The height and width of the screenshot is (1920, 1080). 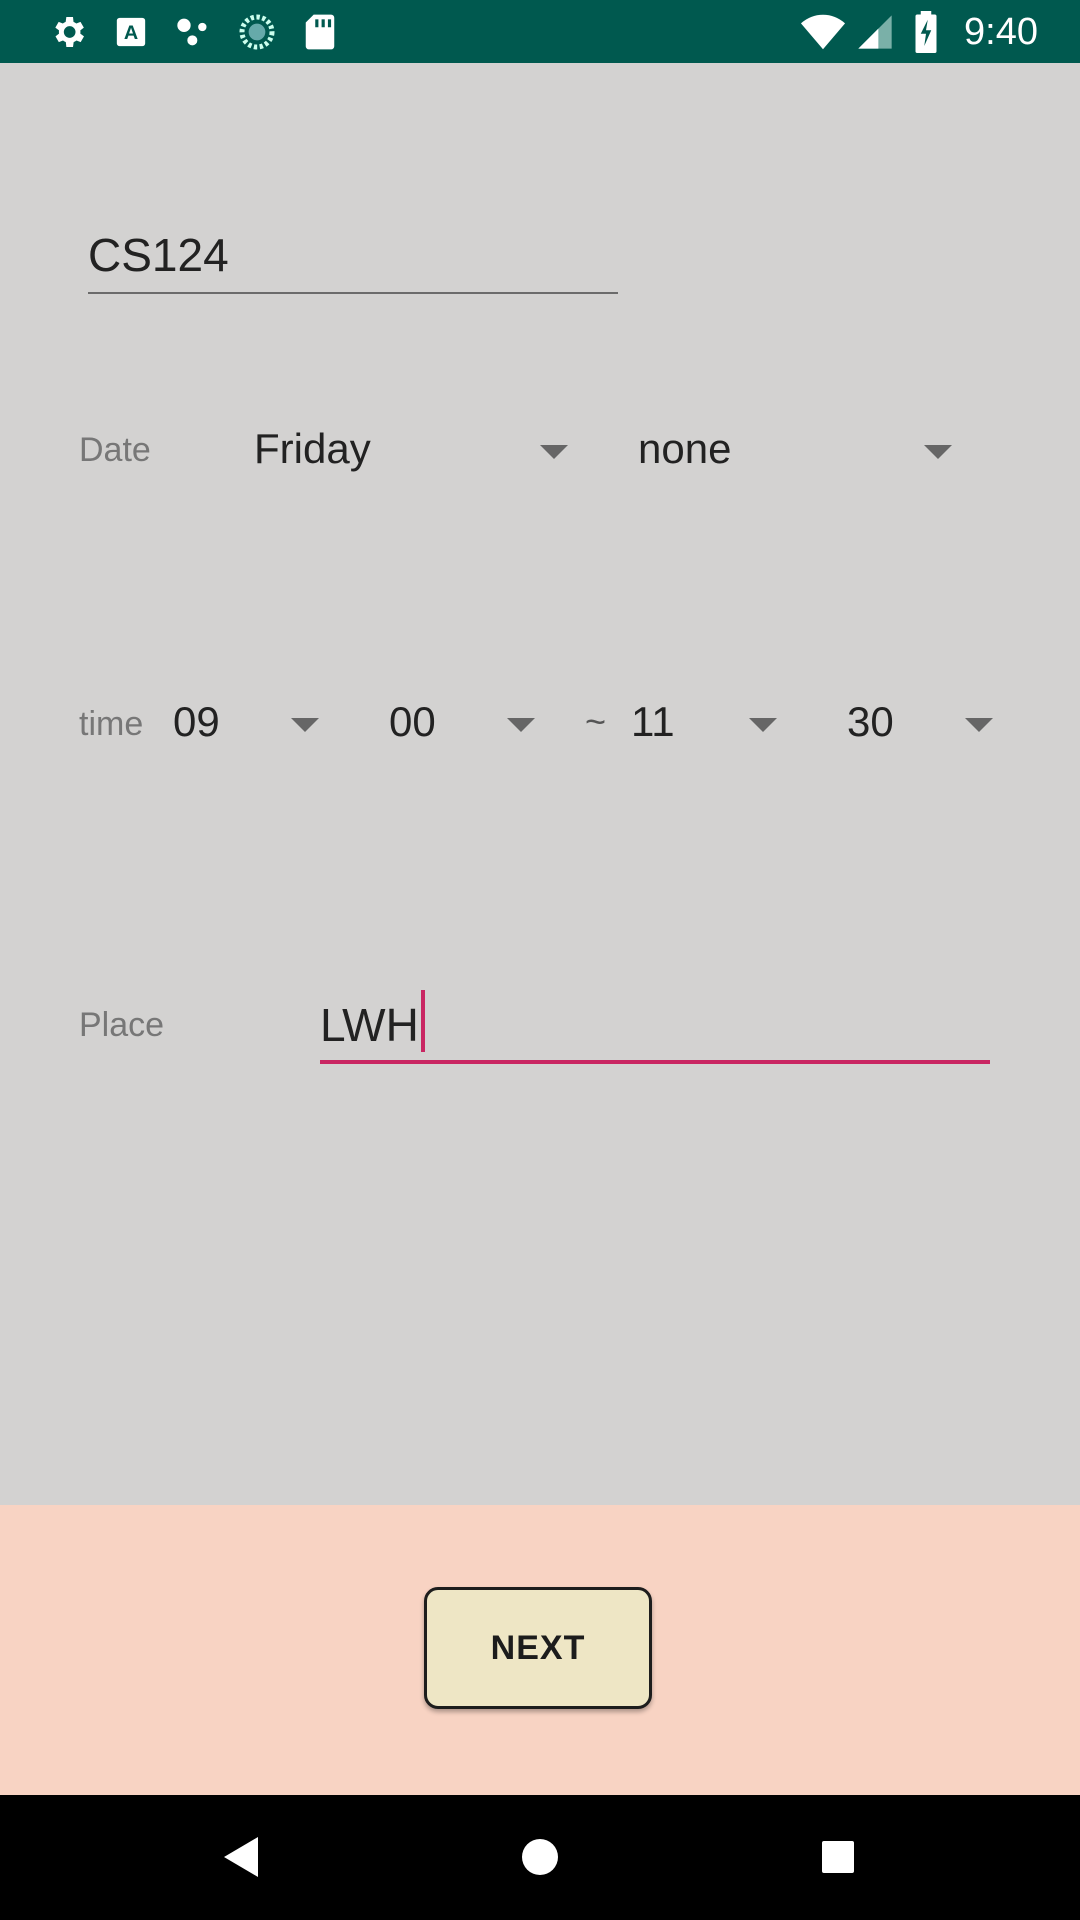 I want to click on dots-icon, so click(x=194, y=32).